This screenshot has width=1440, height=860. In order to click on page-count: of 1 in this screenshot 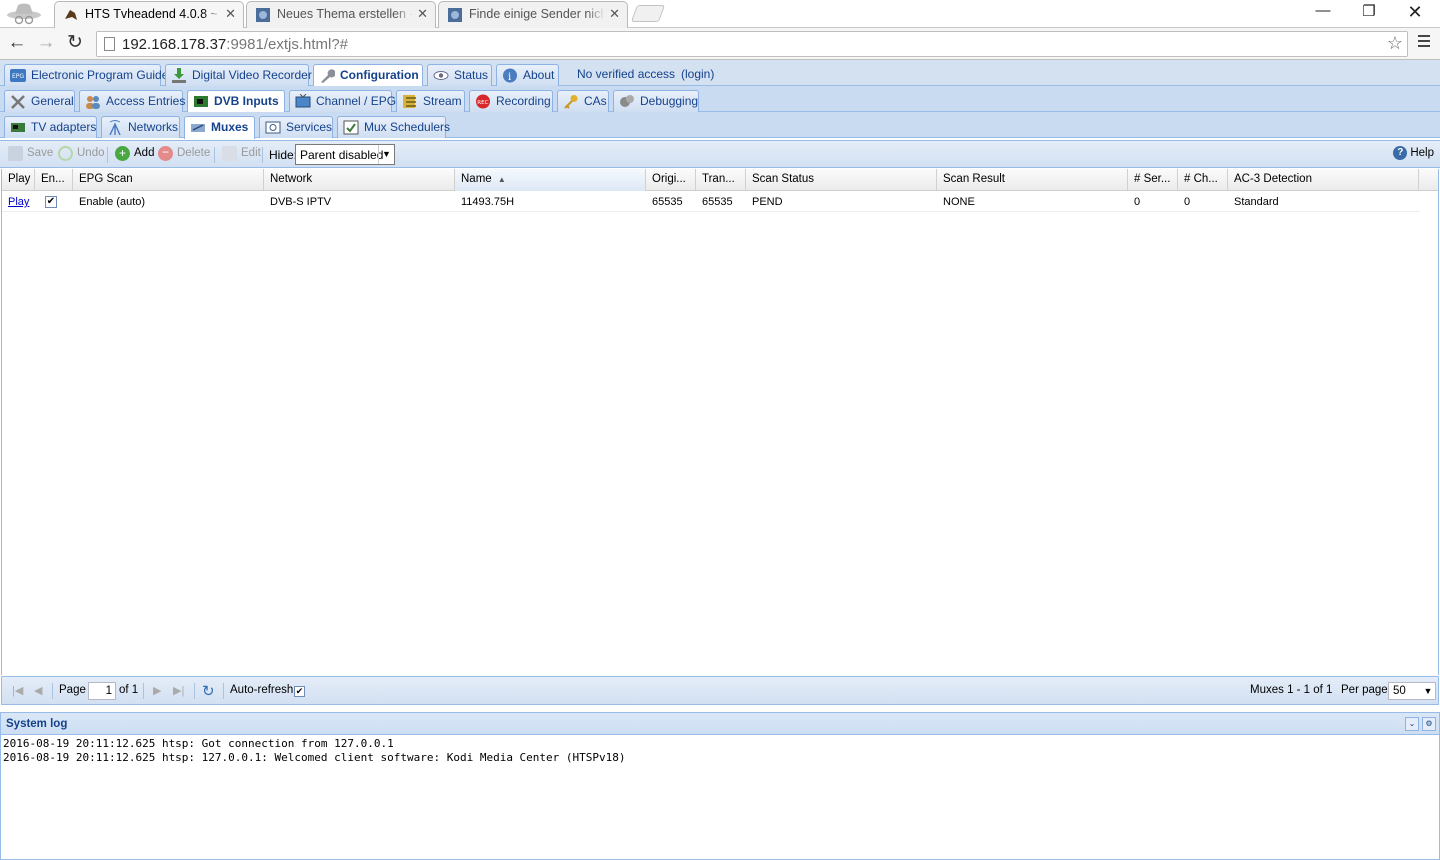, I will do `click(129, 690)`.